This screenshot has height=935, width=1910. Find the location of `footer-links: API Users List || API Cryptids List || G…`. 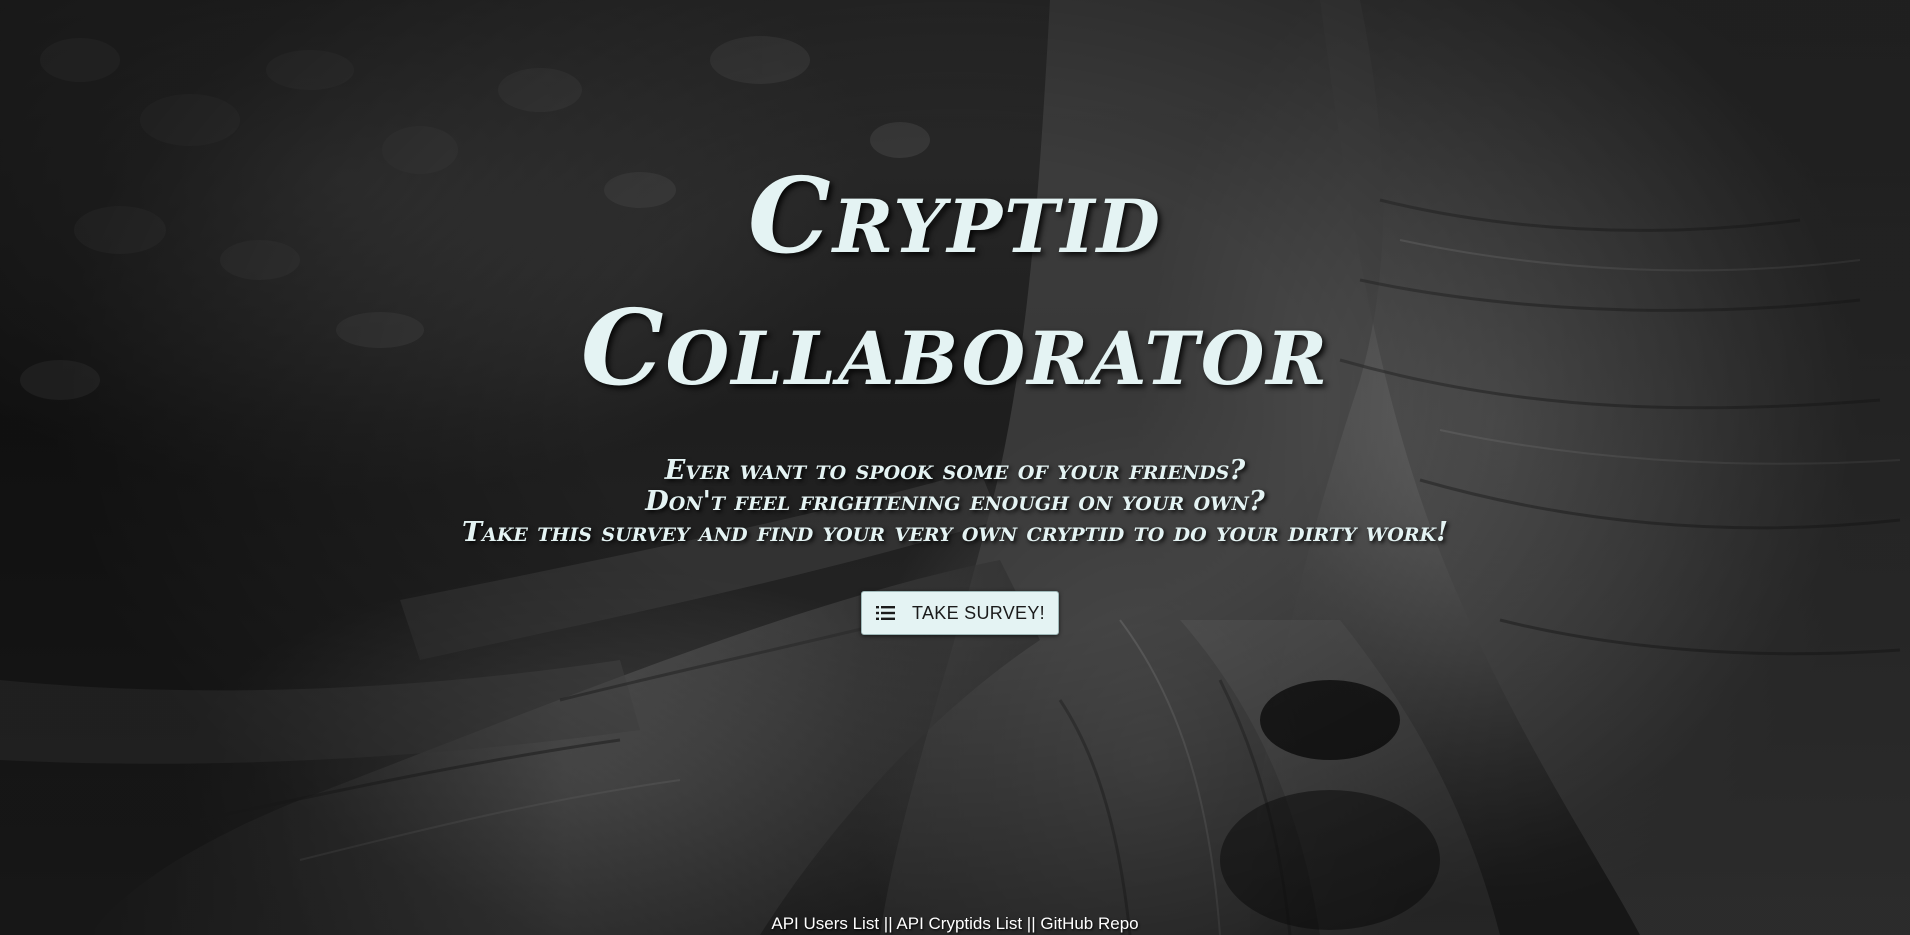

footer-links: API Users List || API Cryptids List || G… is located at coordinates (955, 924).